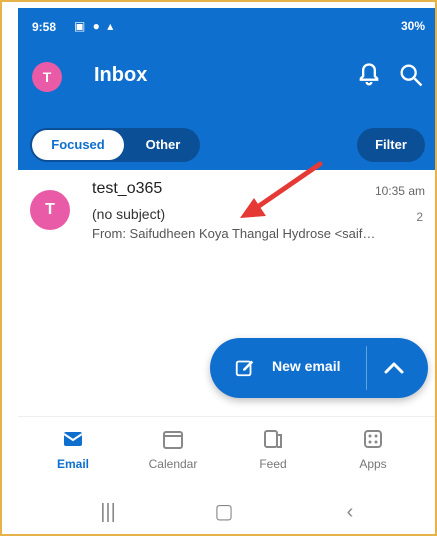 The width and height of the screenshot is (437, 536). Describe the element at coordinates (173, 464) in the screenshot. I see `nav-calendar-label: Calendar` at that location.